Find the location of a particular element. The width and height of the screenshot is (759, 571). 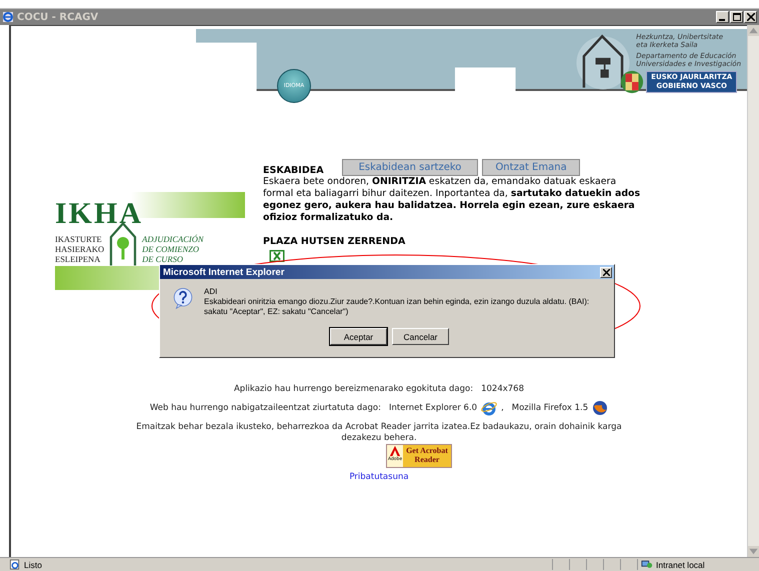

browser-name: Internet Explorer 6.0 is located at coordinates (433, 408).